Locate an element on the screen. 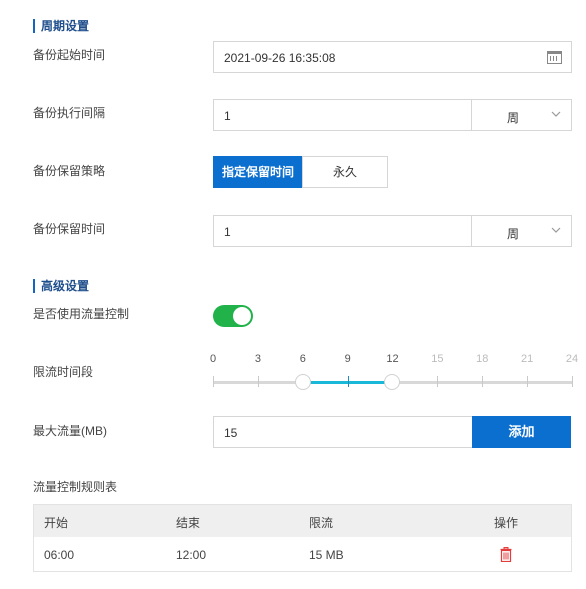  toggle-knob is located at coordinates (242, 316).